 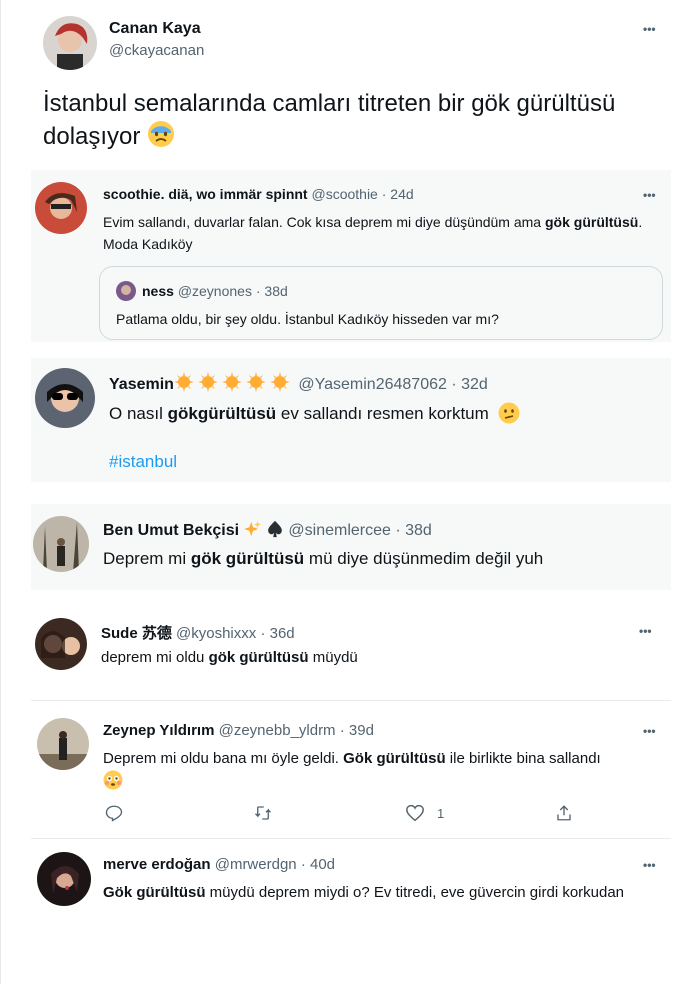 What do you see at coordinates (143, 462) in the screenshot?
I see `hashtag-link: #istanbul` at bounding box center [143, 462].